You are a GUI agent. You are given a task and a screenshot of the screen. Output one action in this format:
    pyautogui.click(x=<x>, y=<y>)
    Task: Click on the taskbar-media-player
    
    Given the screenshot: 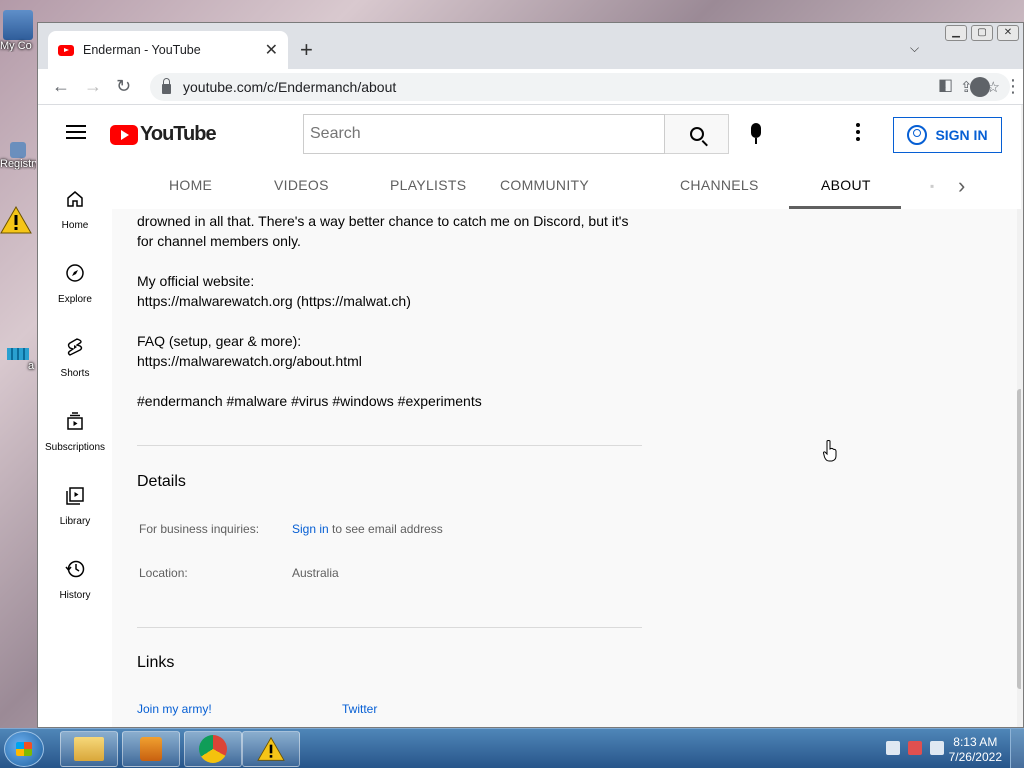 What is the action you would take?
    pyautogui.click(x=151, y=749)
    